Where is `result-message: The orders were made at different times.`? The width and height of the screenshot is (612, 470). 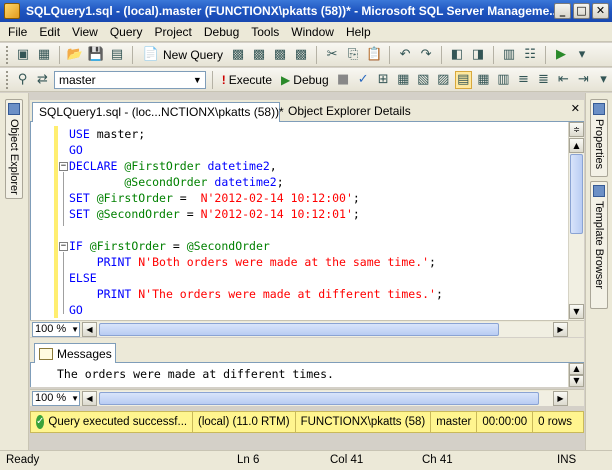
result-message: The orders were made at different times. is located at coordinates (195, 374).